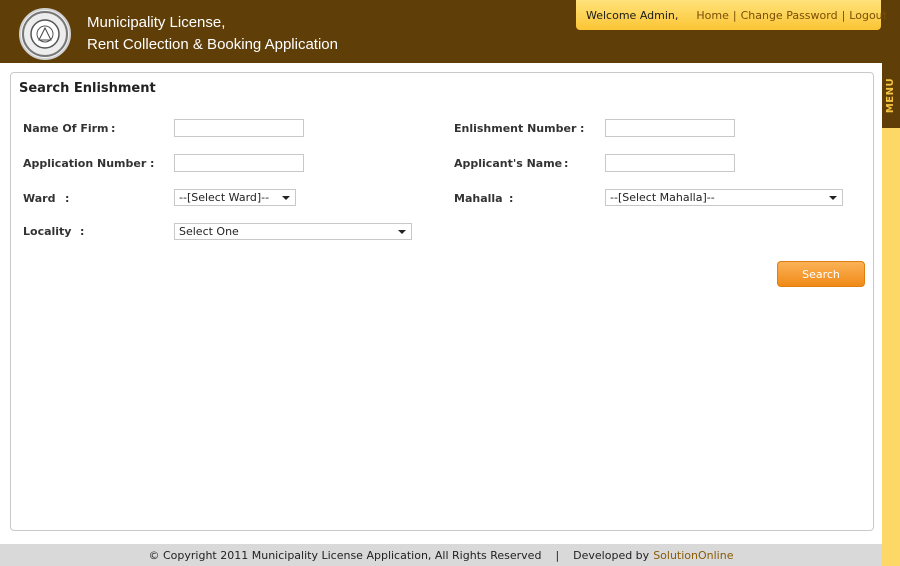  Describe the element at coordinates (239, 128) in the screenshot. I see `name-of-firm-input` at that location.